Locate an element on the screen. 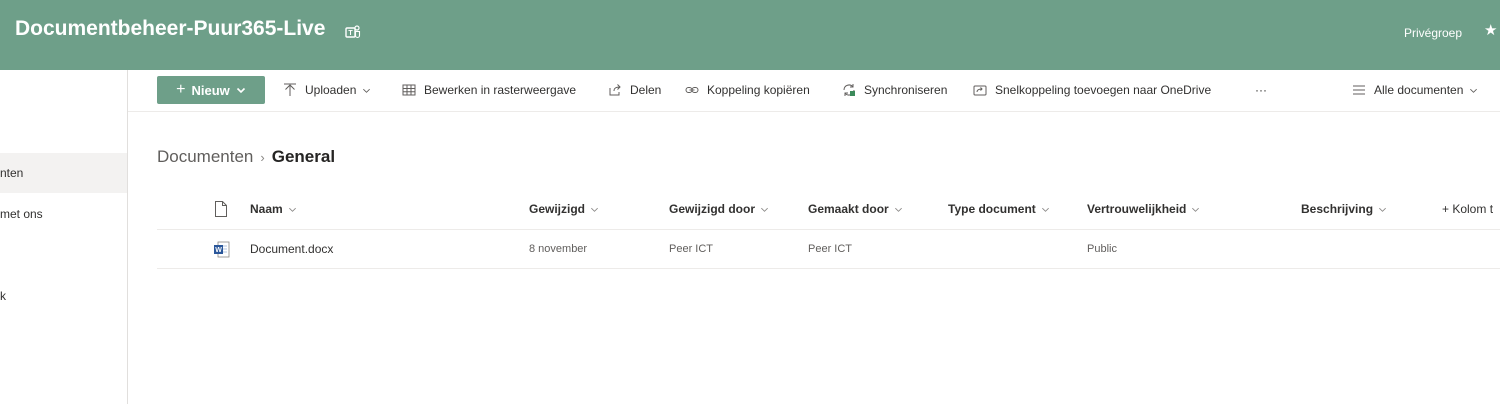 This screenshot has height=404, width=1500. column-header-label: Vertrouwelijkheid is located at coordinates (1137, 209).